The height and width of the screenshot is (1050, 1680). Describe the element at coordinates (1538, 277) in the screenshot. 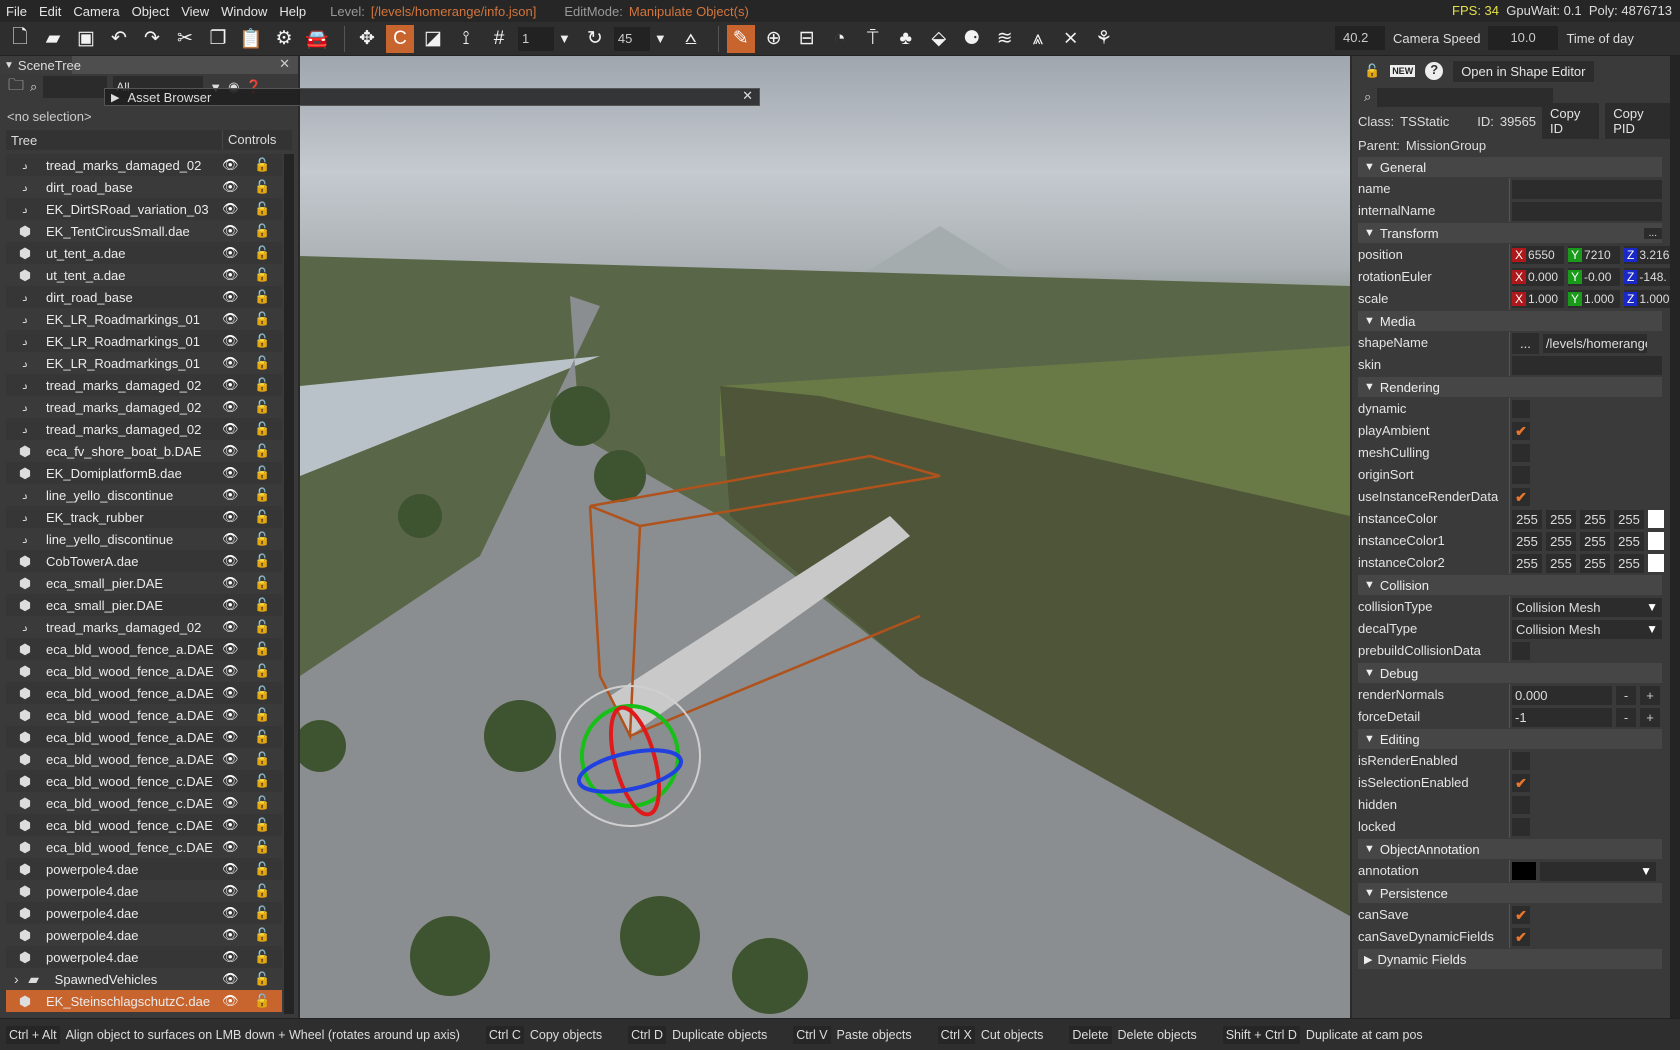

I see `rotationEuler-x-input: X 0.000` at that location.